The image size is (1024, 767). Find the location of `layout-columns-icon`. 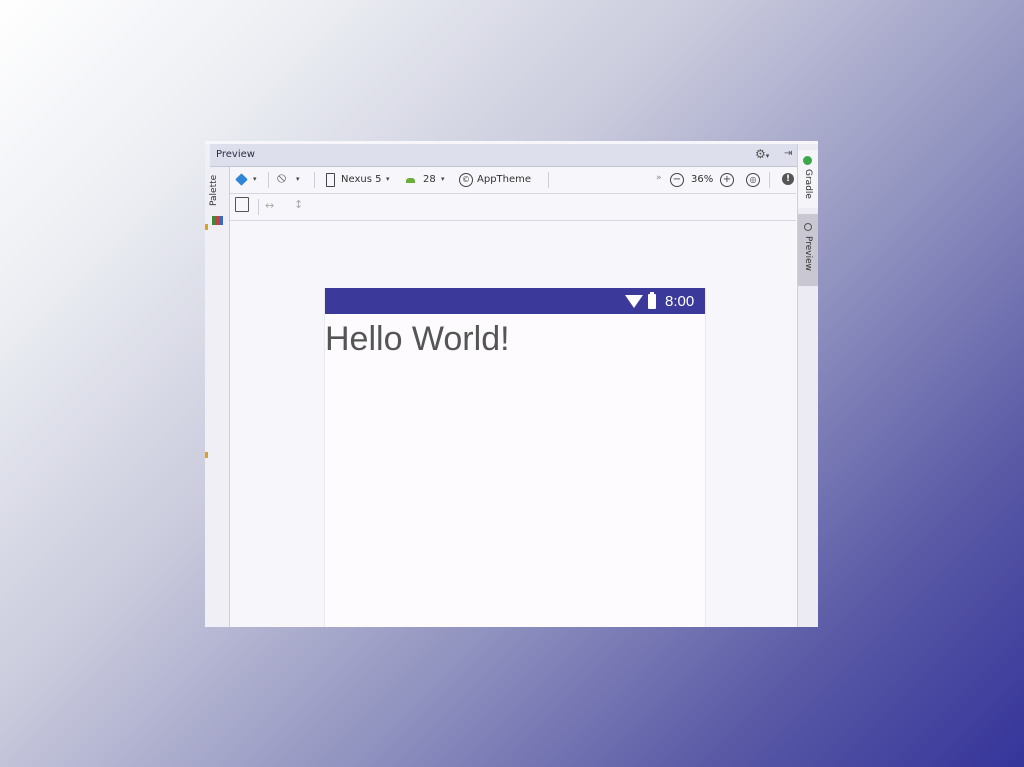

layout-columns-icon is located at coordinates (242, 204).